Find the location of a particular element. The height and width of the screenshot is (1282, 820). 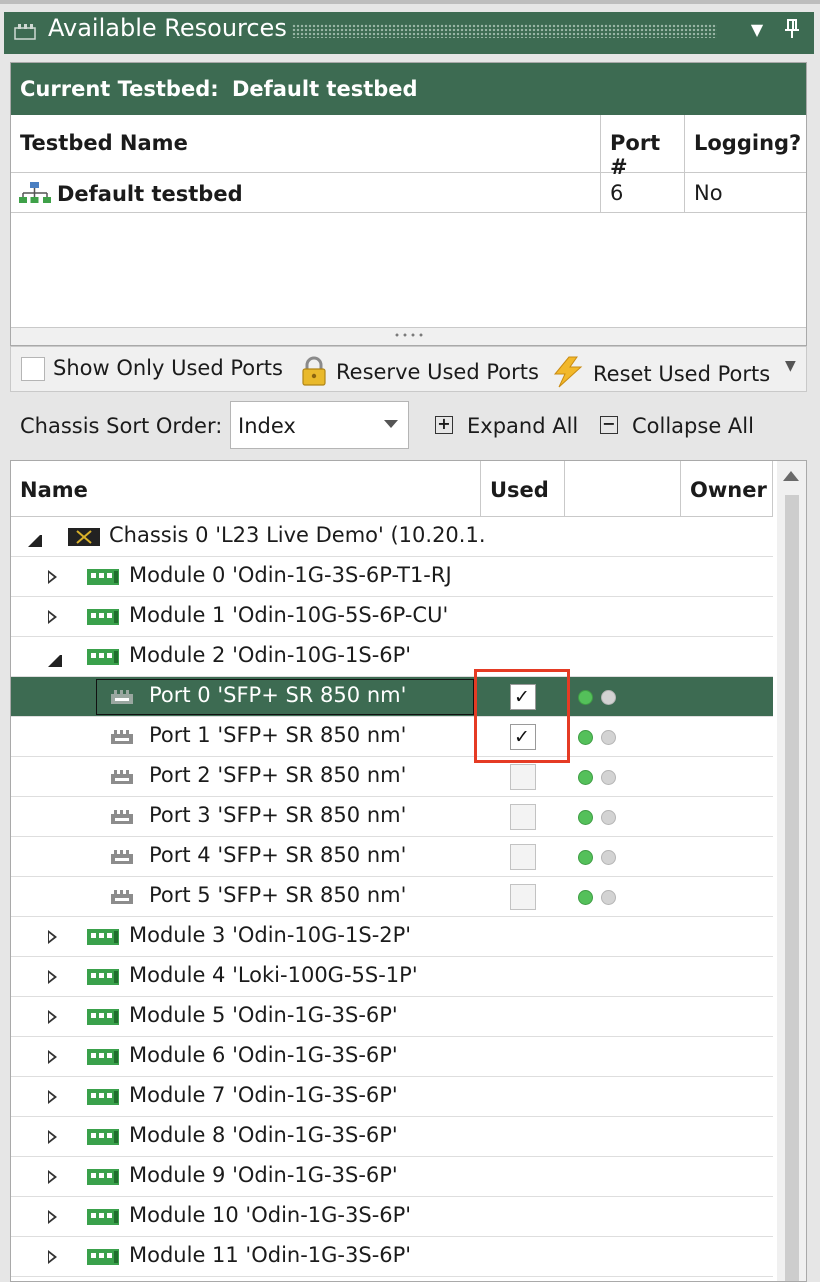

scrollbar-thumb is located at coordinates (792, 888).